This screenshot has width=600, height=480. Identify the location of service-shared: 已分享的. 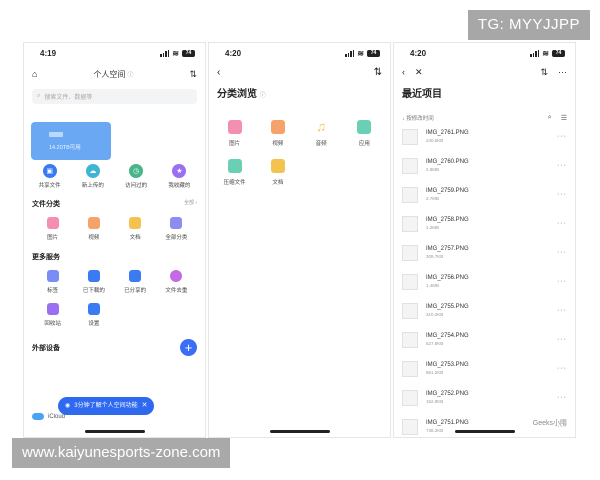
(135, 282).